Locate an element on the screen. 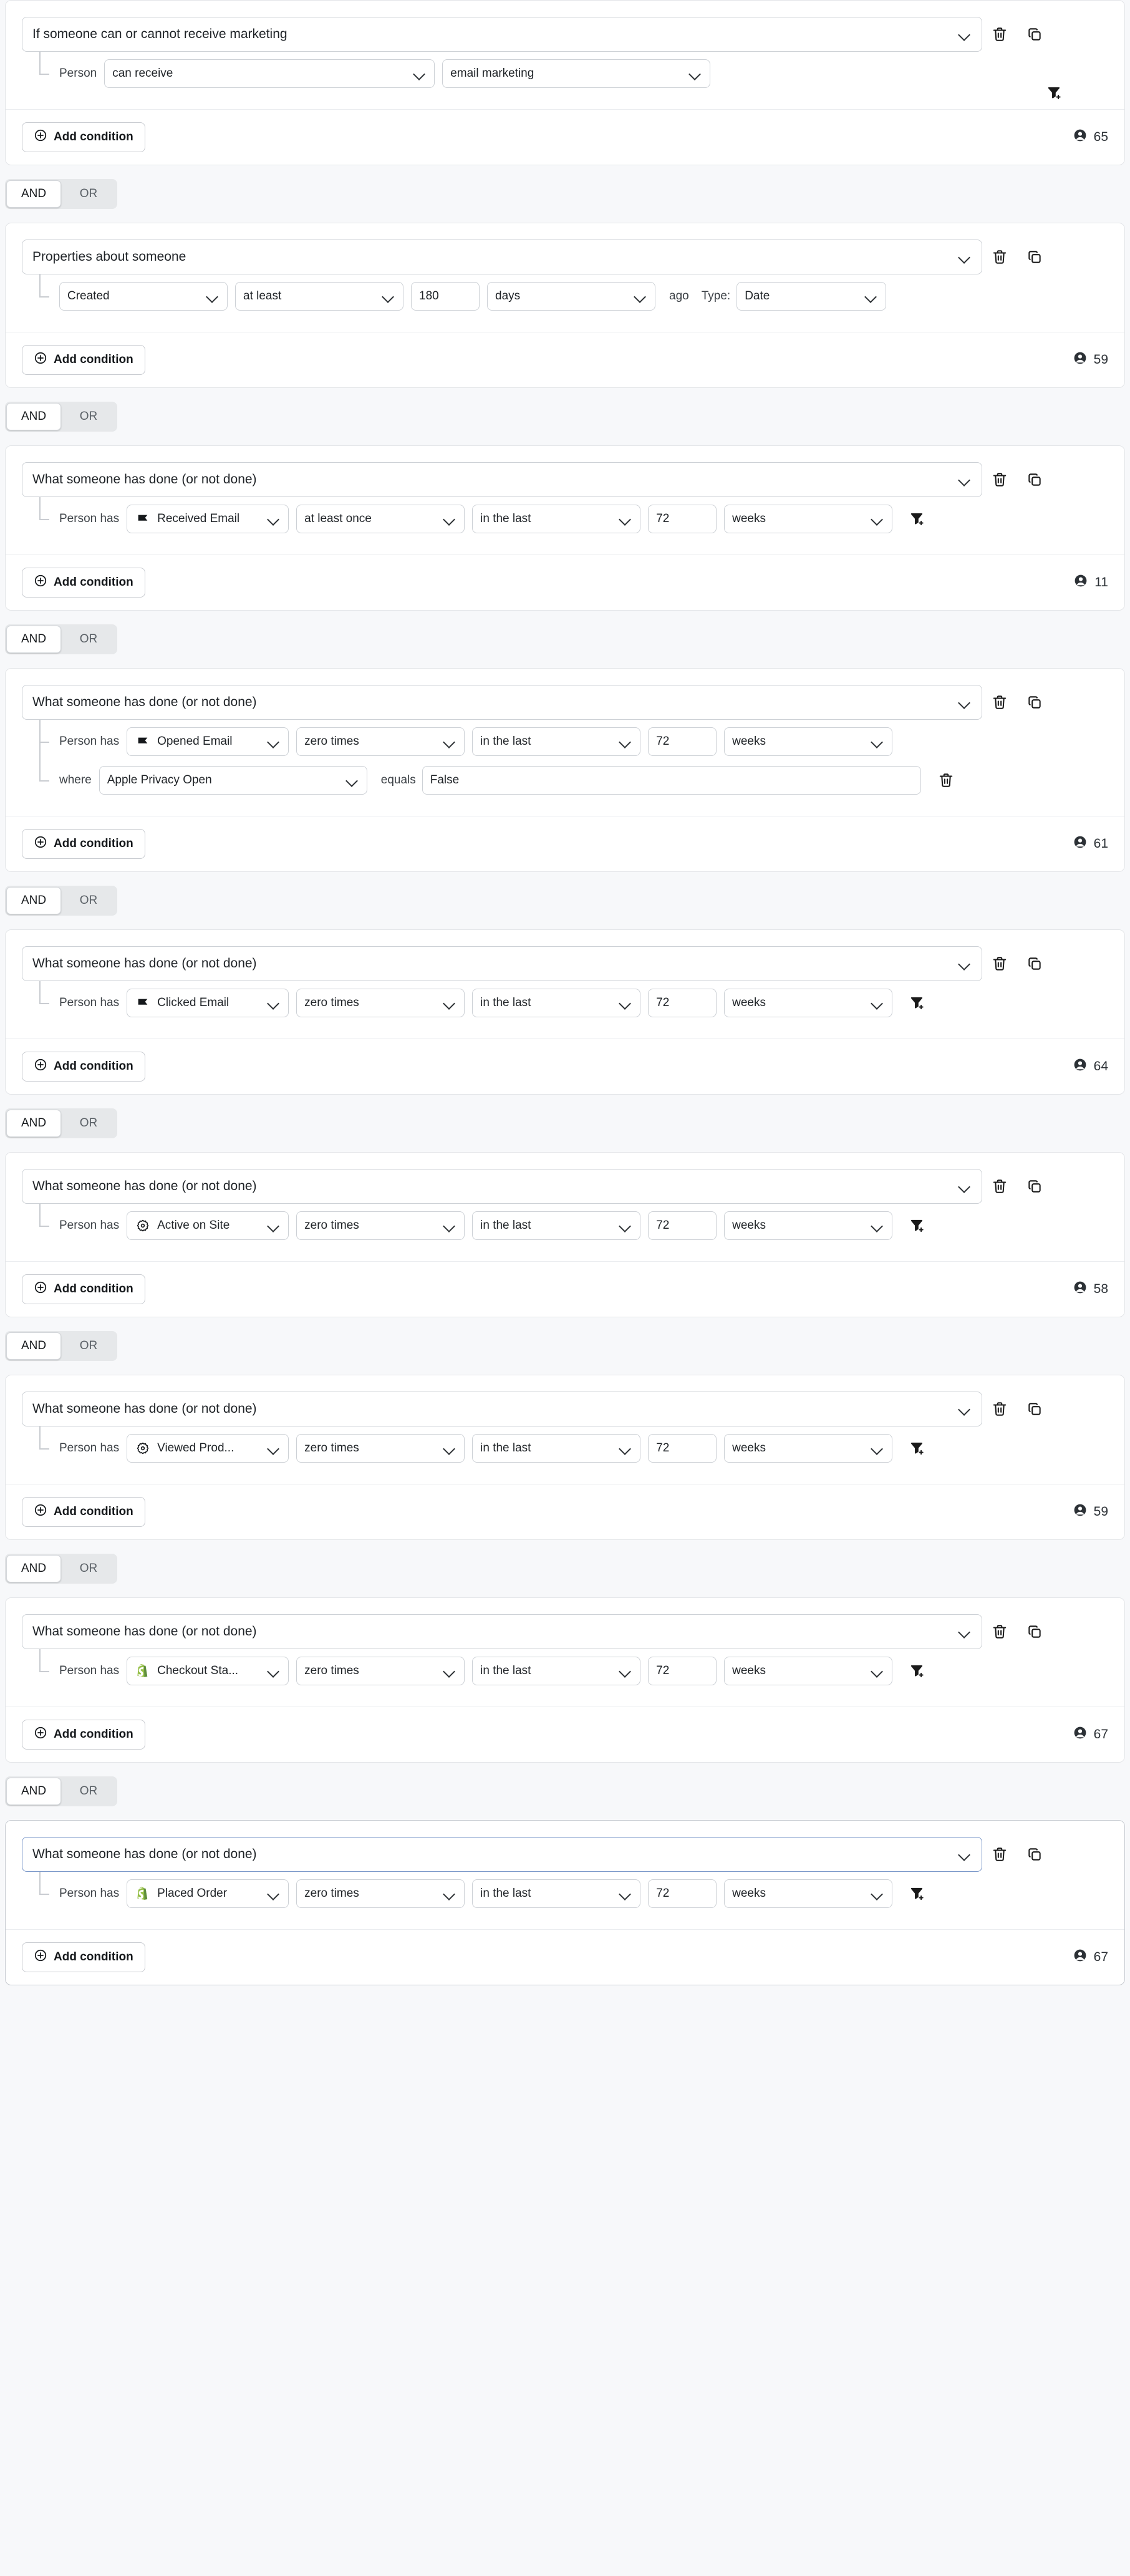  metric-select: Active on Site is located at coordinates (208, 1225).